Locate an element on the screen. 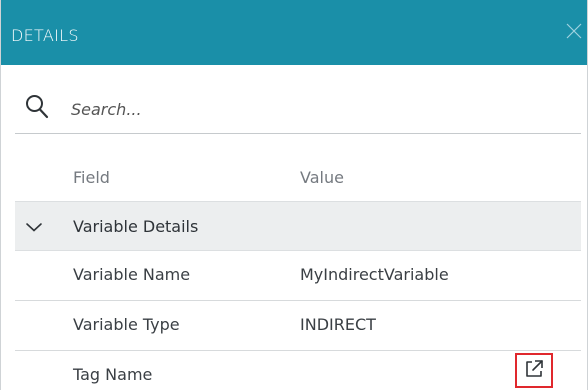 The image size is (588, 390). row-value: MyIndirectVariable is located at coordinates (374, 274).